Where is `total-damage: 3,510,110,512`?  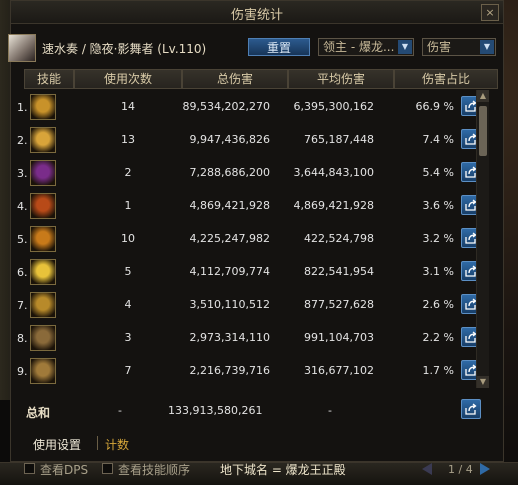
total-damage: 3,510,110,512 is located at coordinates (229, 304).